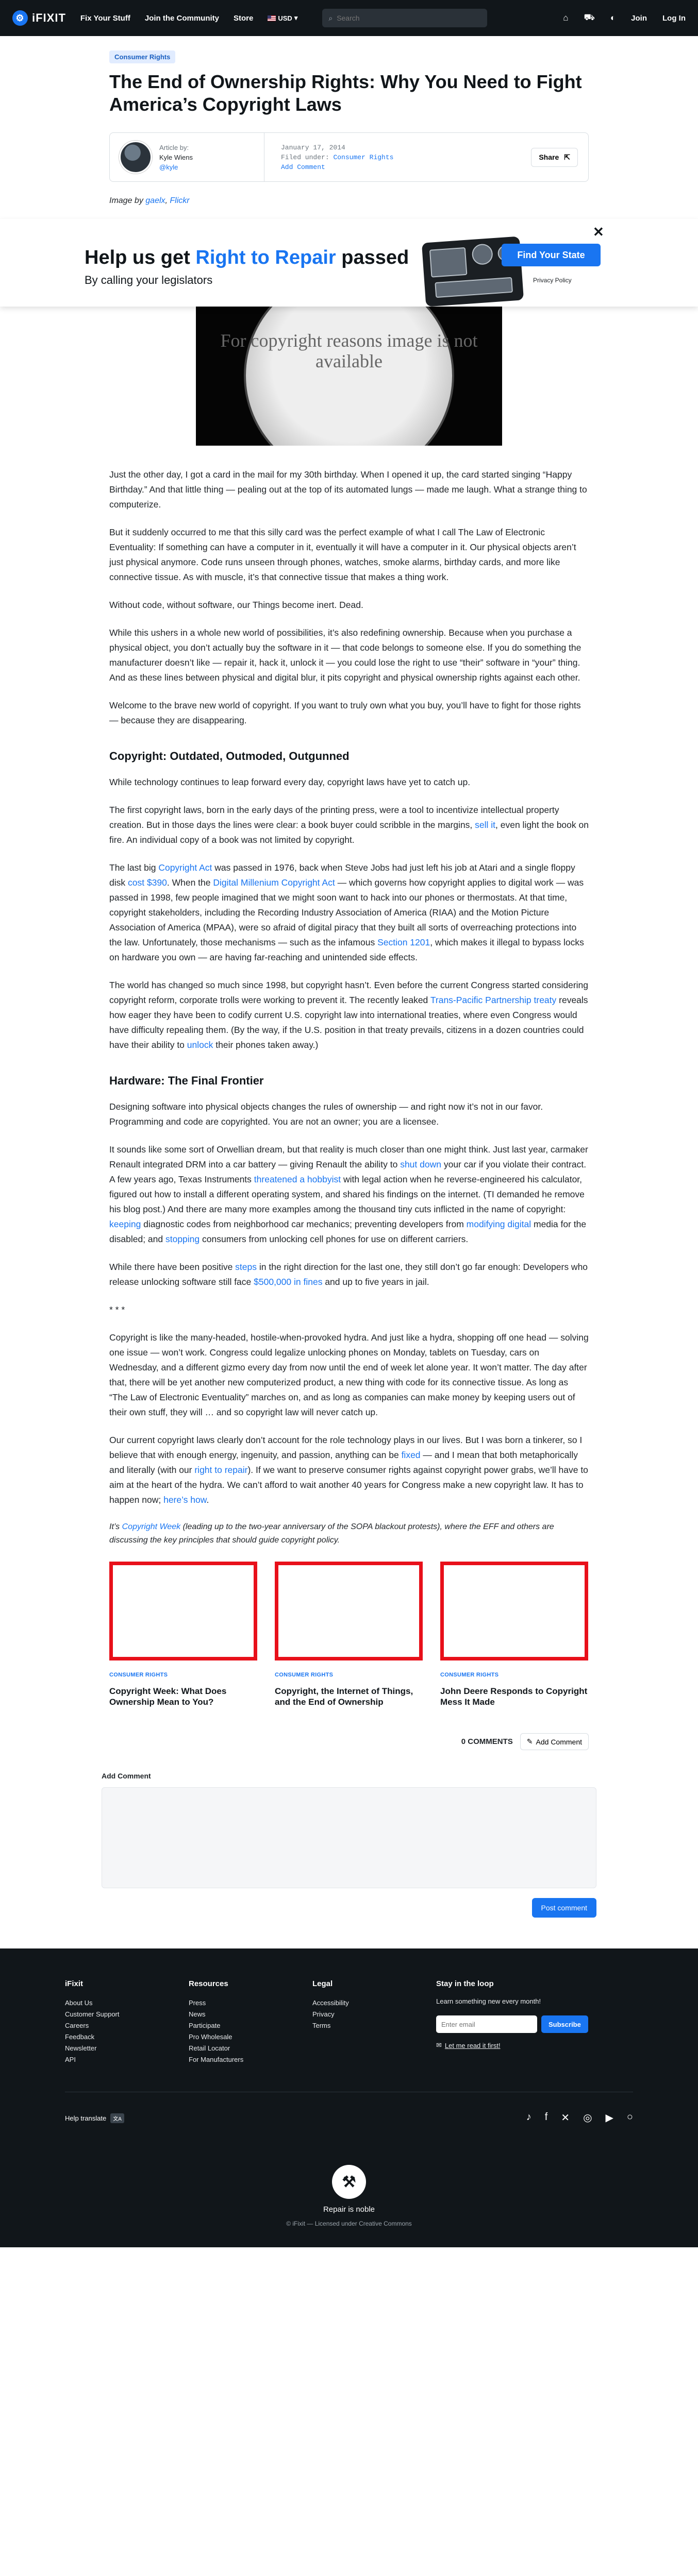  I want to click on comment-form: Add Comment Post comment, so click(349, 1845).